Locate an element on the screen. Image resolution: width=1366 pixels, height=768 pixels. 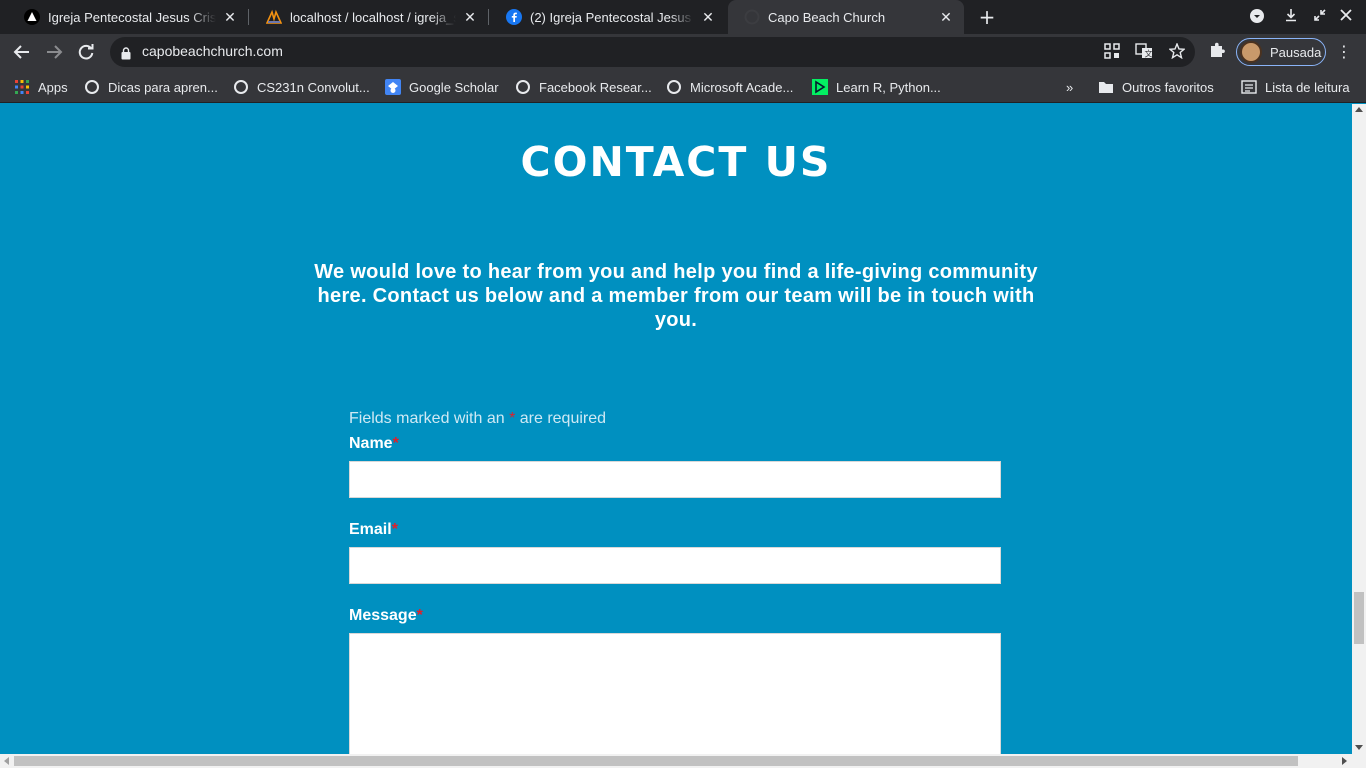
loading-icon is located at coordinates (752, 17).